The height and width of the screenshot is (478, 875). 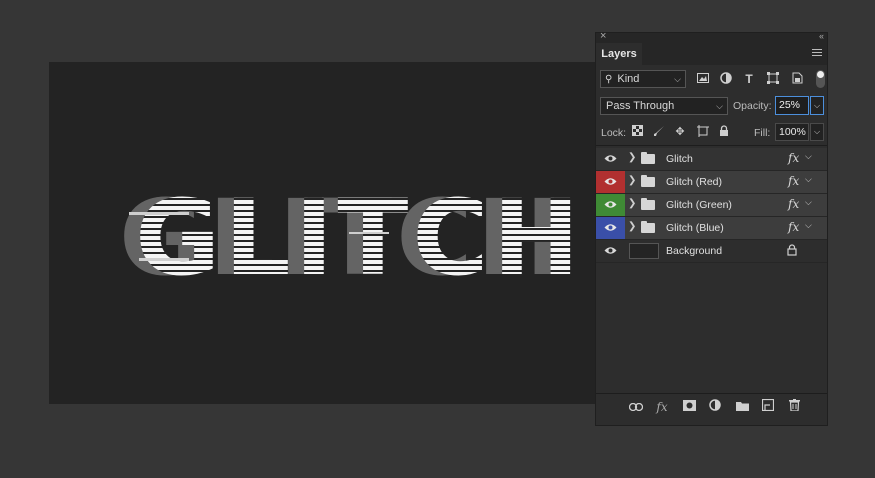 What do you see at coordinates (699, 205) in the screenshot?
I see `layer-name: Glitch (Green)` at bounding box center [699, 205].